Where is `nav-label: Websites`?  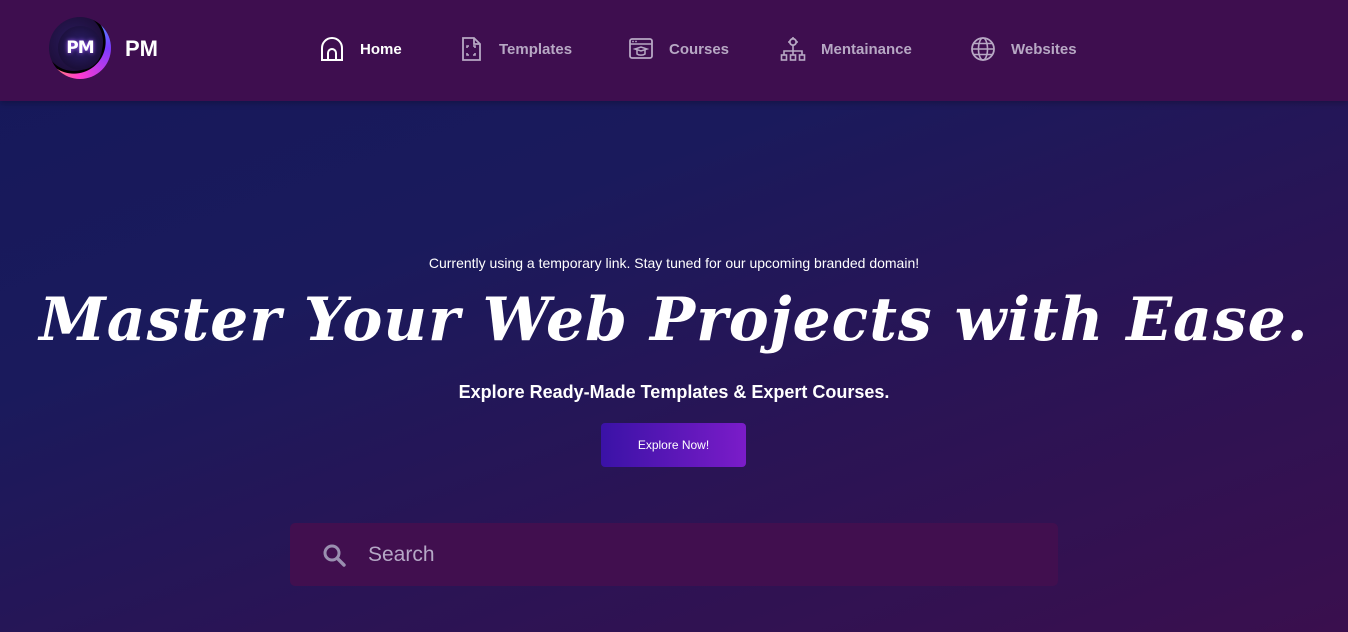
nav-label: Websites is located at coordinates (1044, 49).